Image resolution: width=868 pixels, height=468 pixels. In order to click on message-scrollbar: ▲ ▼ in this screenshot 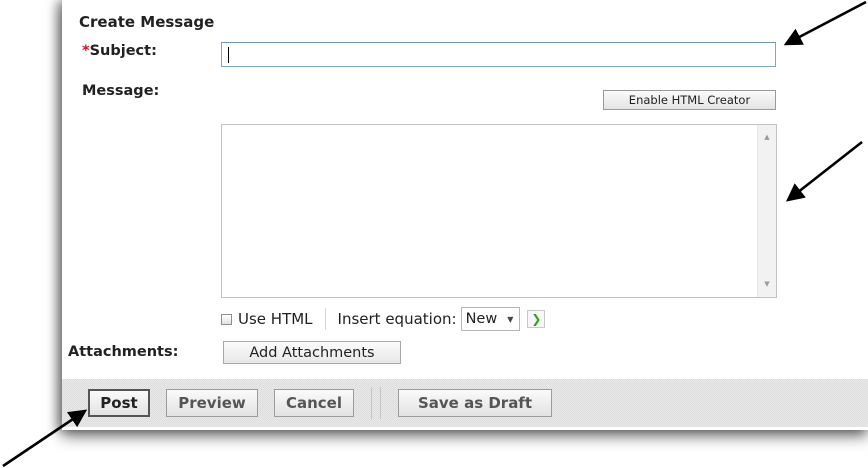, I will do `click(766, 211)`.